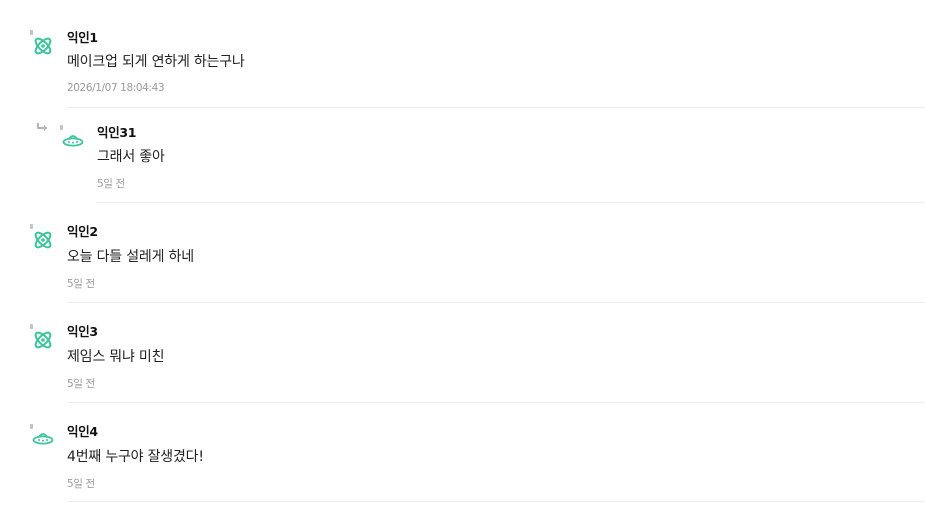  Describe the element at coordinates (130, 257) in the screenshot. I see `comment-text: 오늘 다들 설레게 하네` at that location.